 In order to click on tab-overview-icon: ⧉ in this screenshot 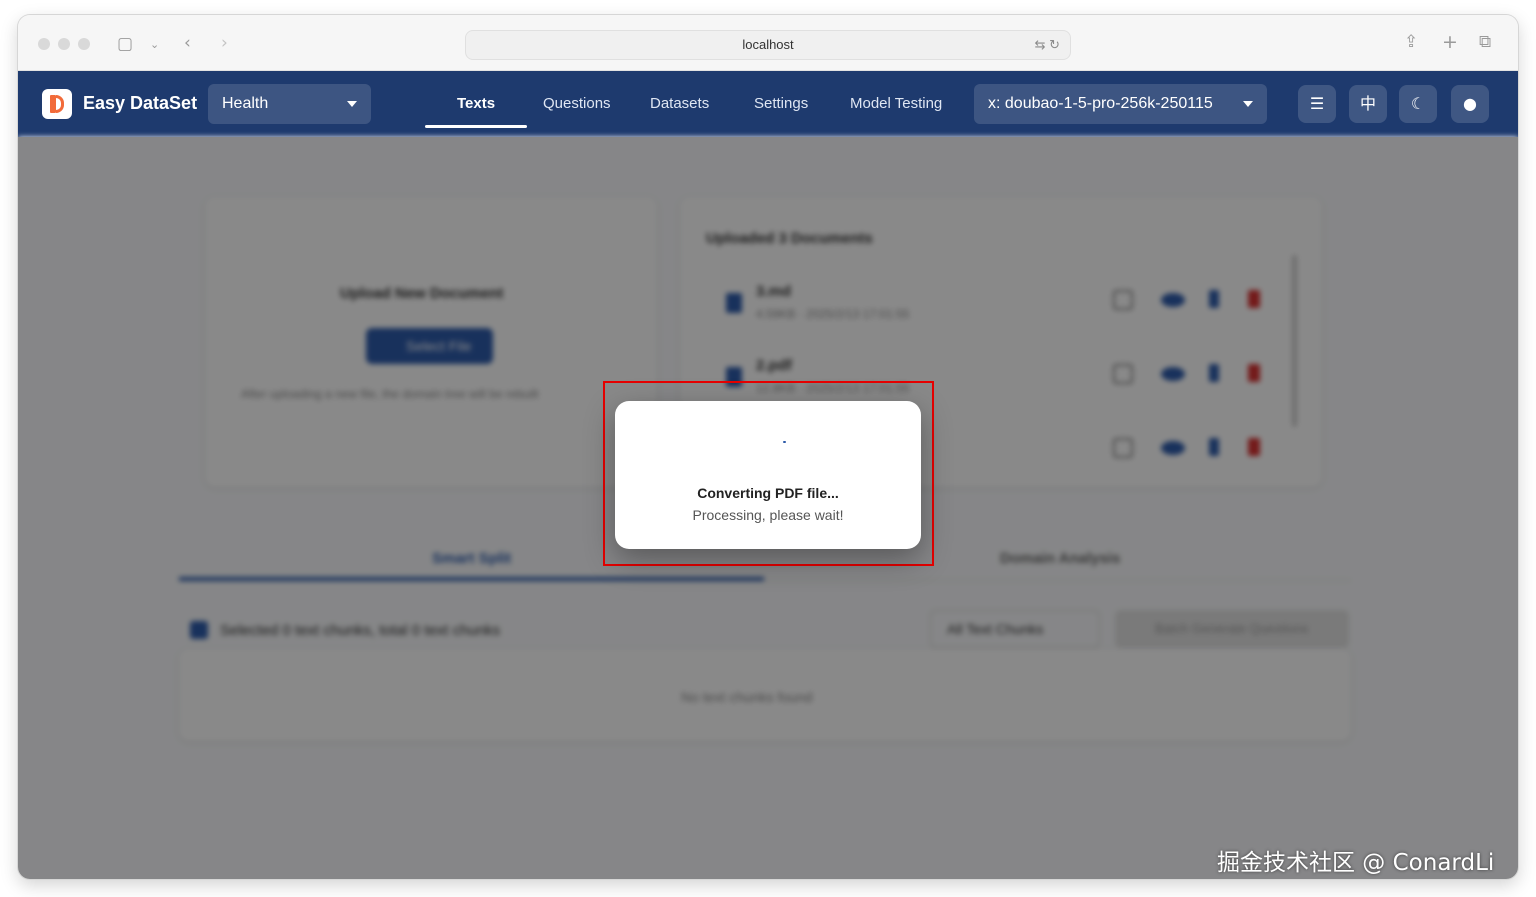, I will do `click(1485, 42)`.